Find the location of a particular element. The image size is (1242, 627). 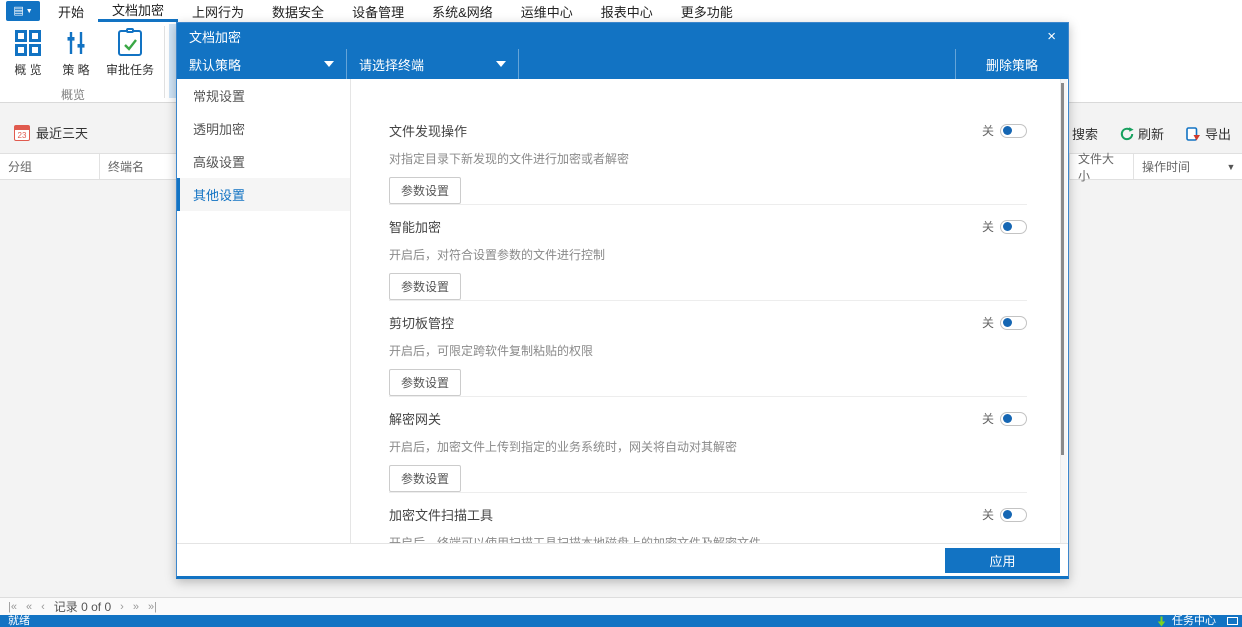

calendar-icon: 23 is located at coordinates (22, 132).